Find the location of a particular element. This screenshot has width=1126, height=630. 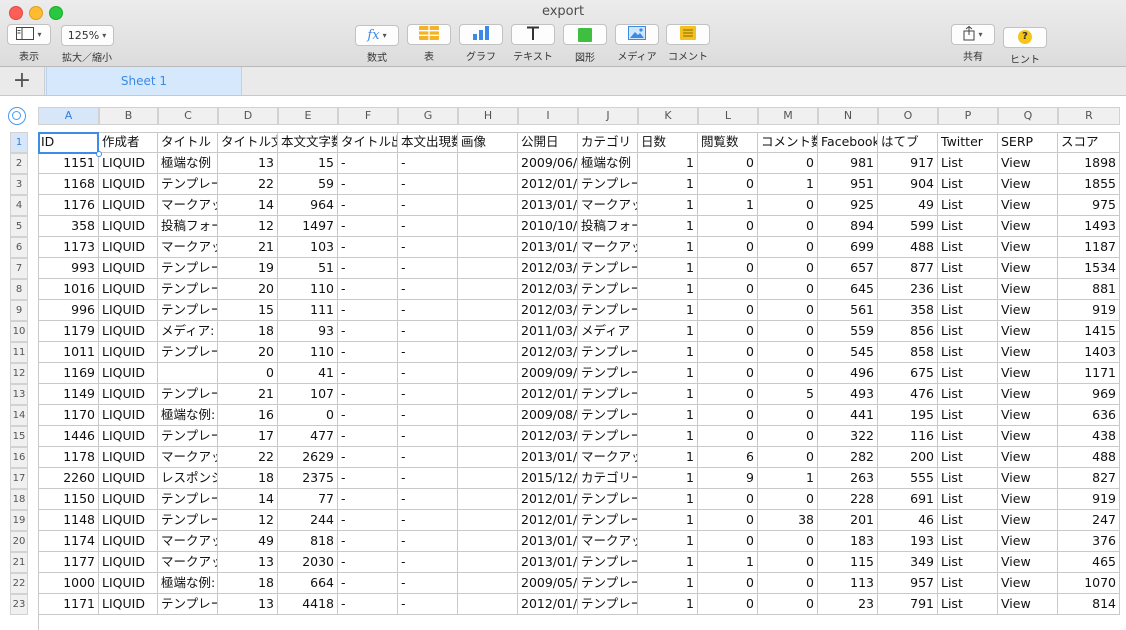

column-header-r: R is located at coordinates (1089, 116).